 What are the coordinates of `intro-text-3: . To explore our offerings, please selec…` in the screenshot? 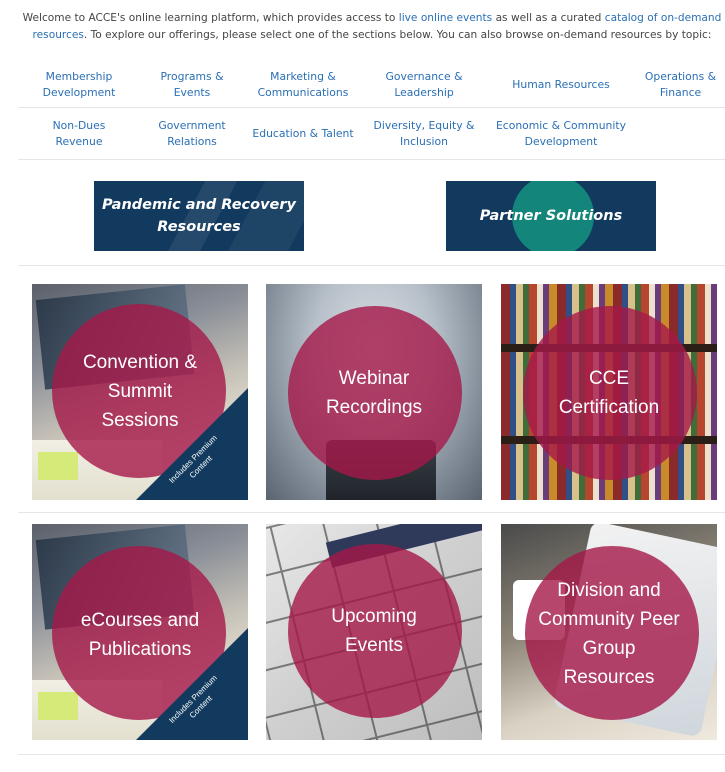 It's located at (397, 35).